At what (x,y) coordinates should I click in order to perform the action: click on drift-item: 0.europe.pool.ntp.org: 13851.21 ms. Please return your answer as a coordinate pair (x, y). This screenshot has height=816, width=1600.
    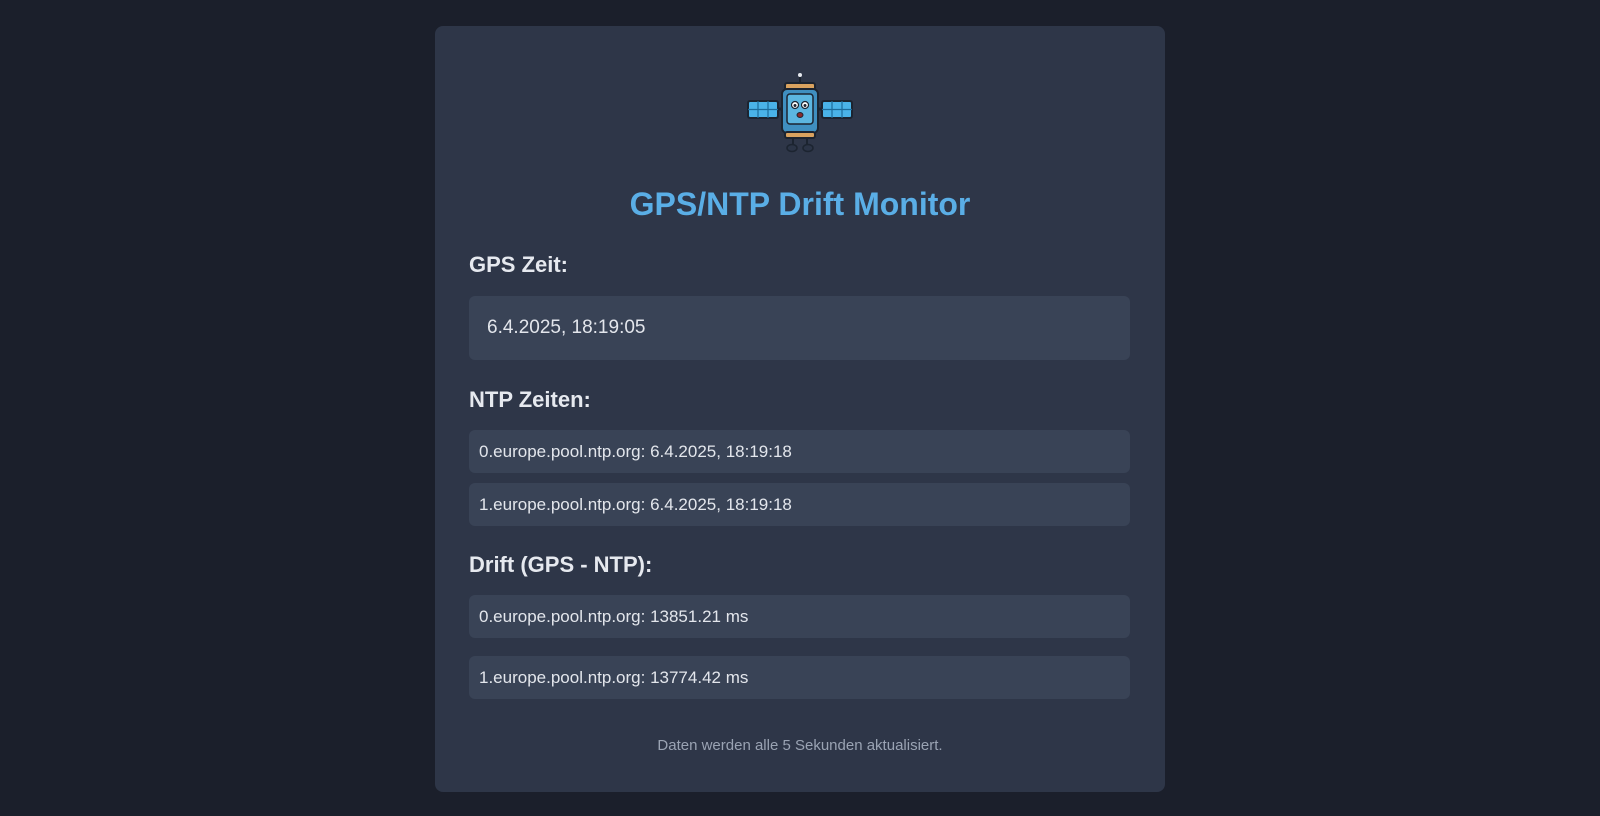
    Looking at the image, I should click on (799, 616).